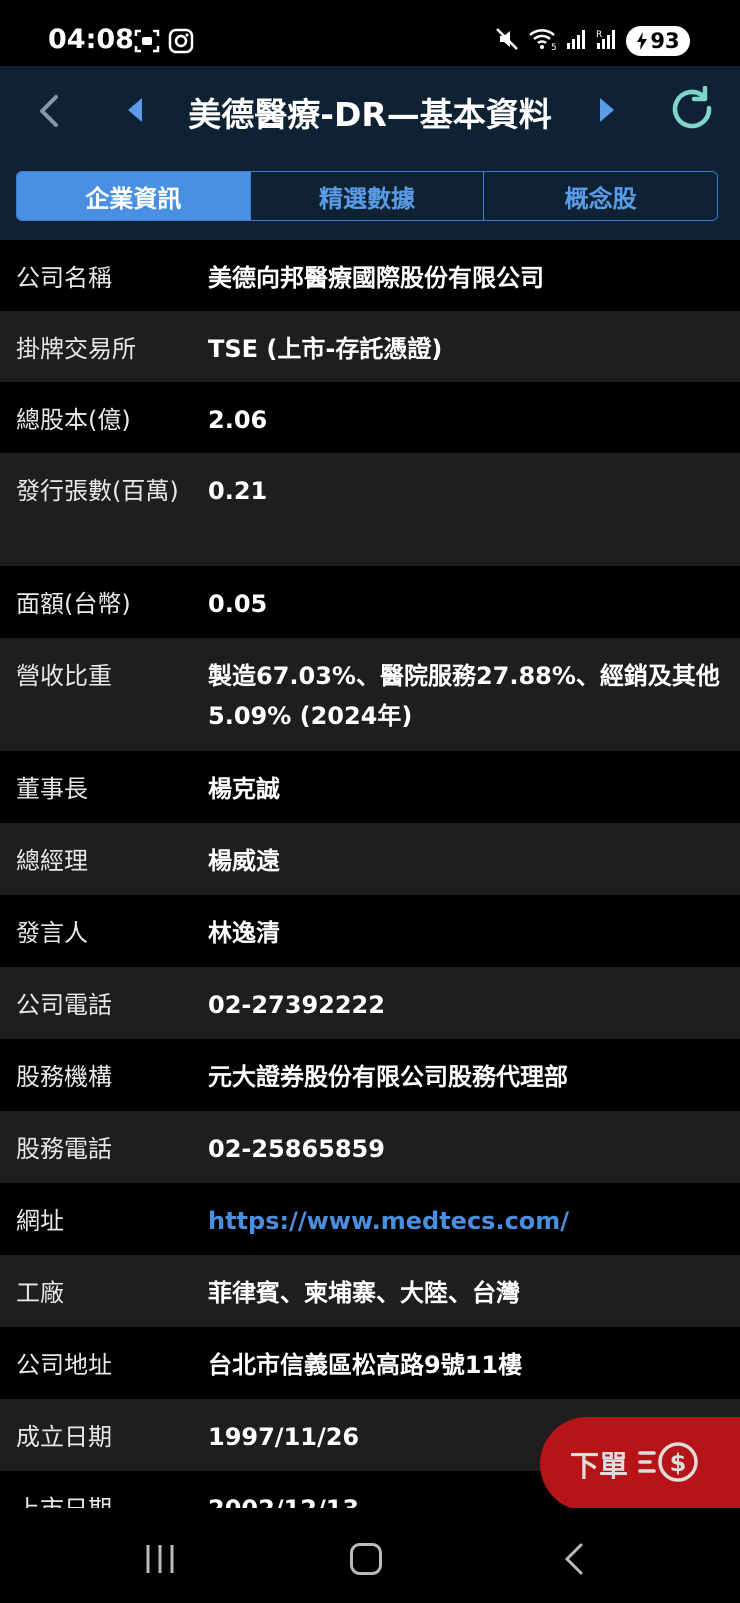  Describe the element at coordinates (112, 1498) in the screenshot. I see `row-label: 上市日期` at that location.